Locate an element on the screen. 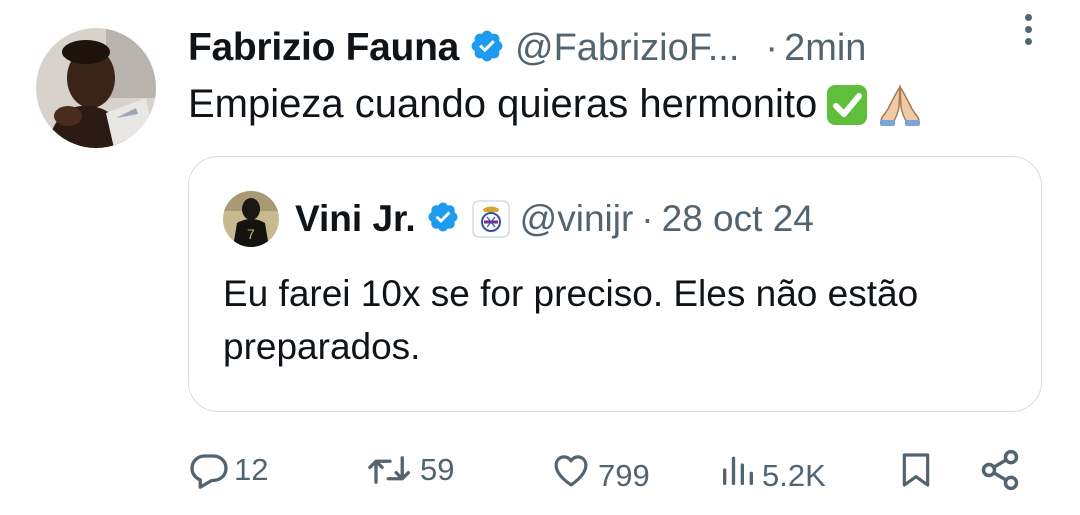  share-icon is located at coordinates (1000, 470).